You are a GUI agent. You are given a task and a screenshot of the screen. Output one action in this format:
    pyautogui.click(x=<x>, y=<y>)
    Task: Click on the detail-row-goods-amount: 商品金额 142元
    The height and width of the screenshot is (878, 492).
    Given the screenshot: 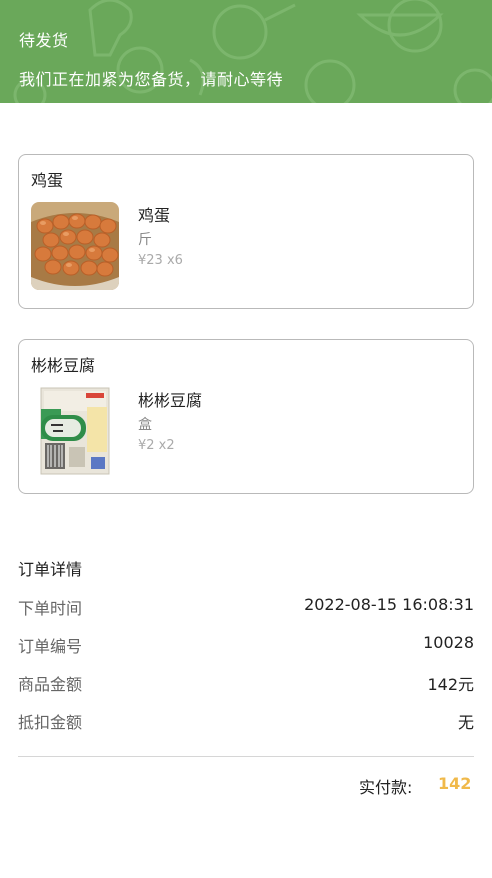 What is the action you would take?
    pyautogui.click(x=246, y=683)
    